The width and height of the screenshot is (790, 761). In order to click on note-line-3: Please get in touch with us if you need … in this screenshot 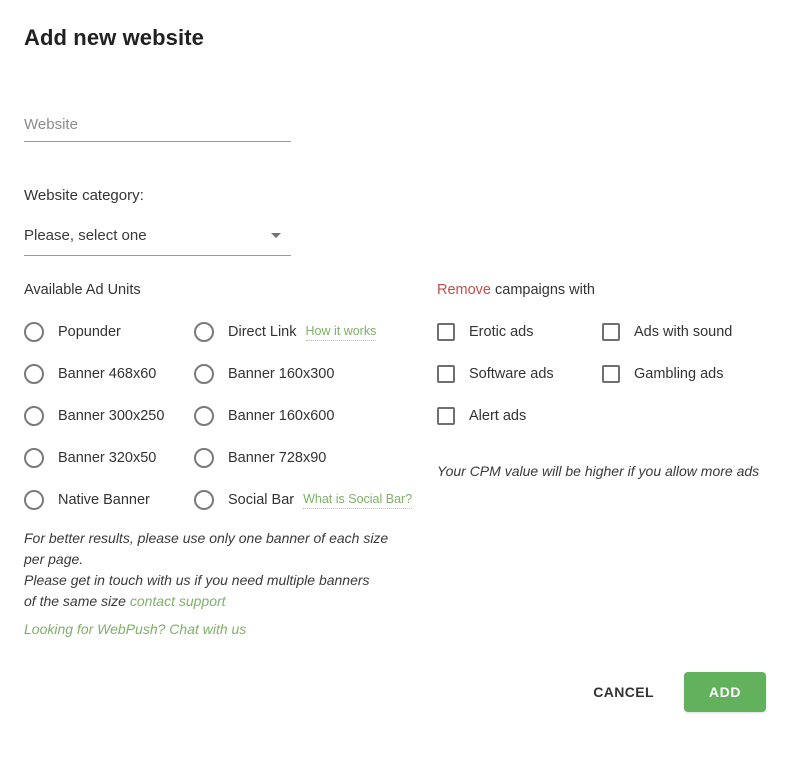, I will do `click(197, 580)`.